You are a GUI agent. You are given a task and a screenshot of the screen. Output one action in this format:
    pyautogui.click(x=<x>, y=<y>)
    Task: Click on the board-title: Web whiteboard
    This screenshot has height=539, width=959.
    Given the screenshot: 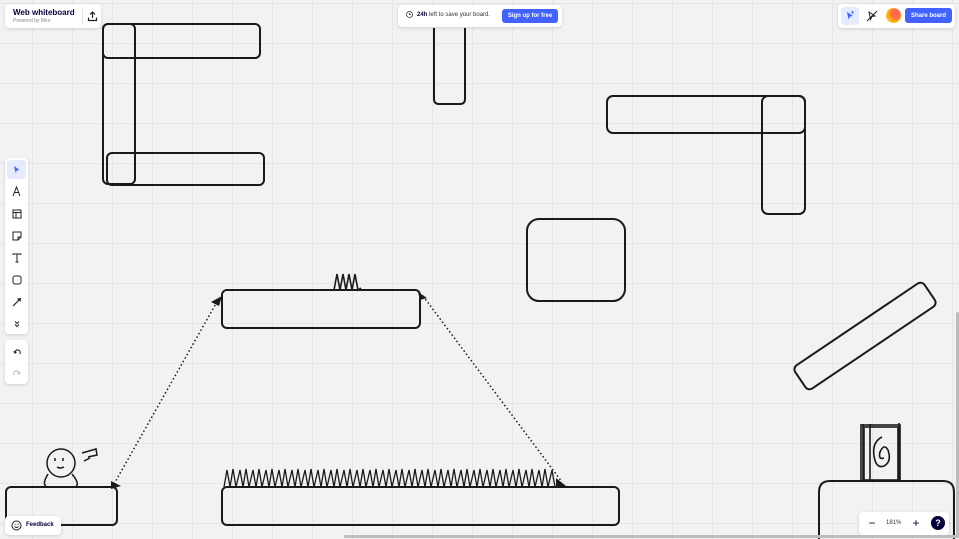 What is the action you would take?
    pyautogui.click(x=44, y=12)
    